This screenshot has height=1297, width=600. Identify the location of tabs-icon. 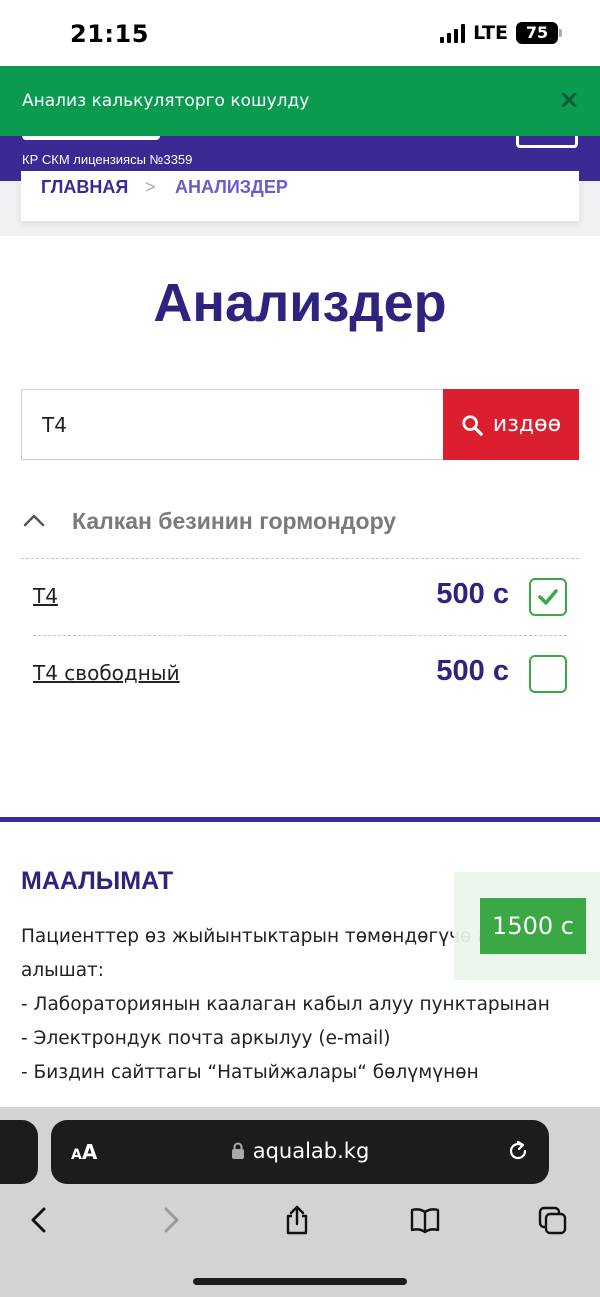
(552, 1220).